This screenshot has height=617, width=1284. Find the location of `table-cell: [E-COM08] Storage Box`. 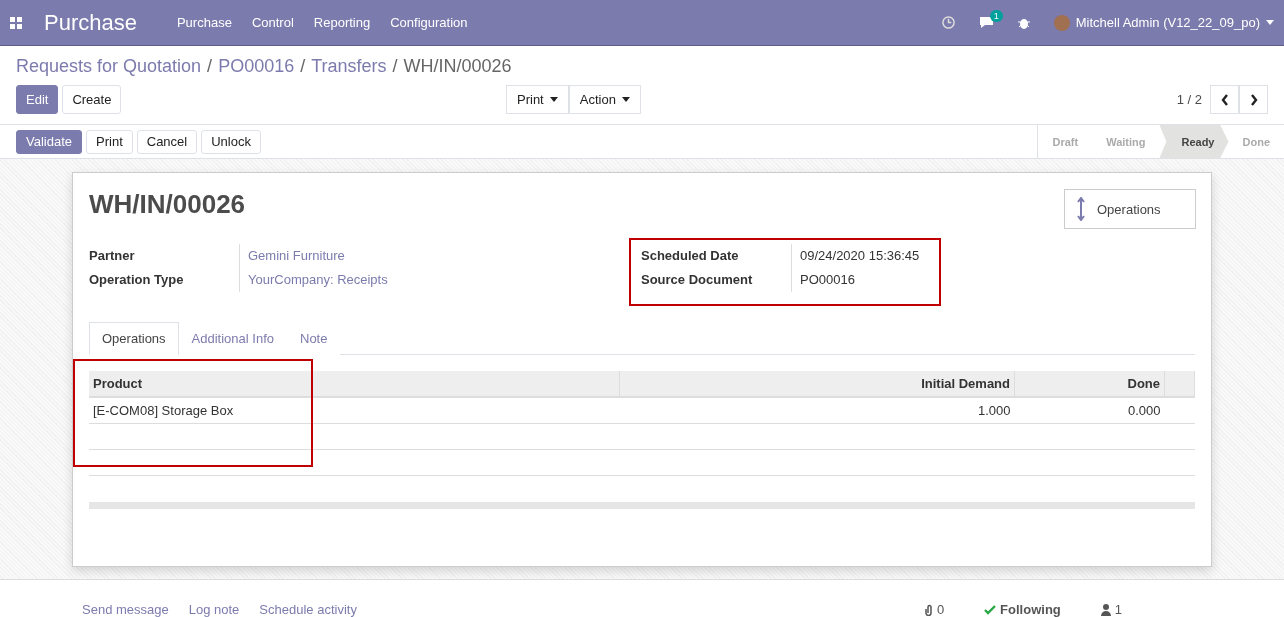

table-cell: [E-COM08] Storage Box is located at coordinates (354, 410).